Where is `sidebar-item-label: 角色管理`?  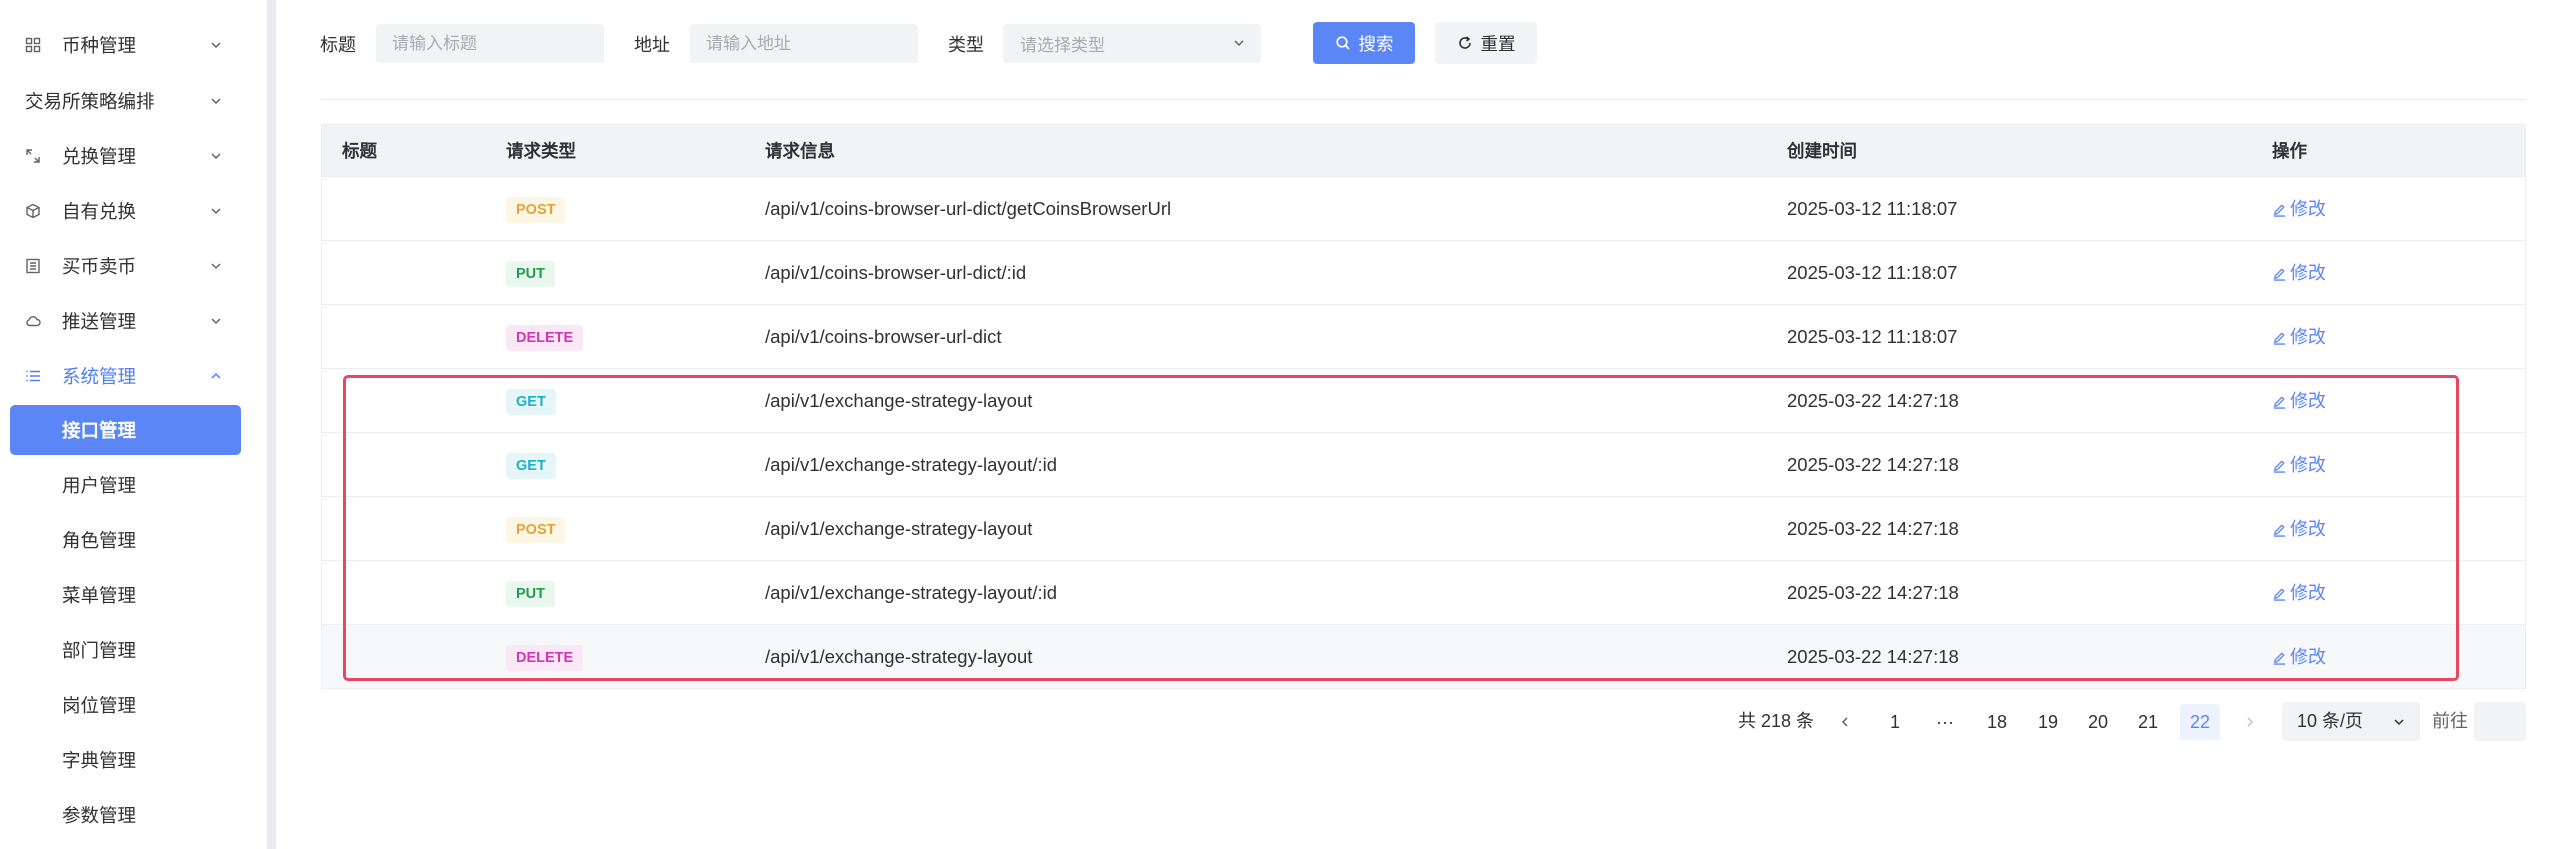 sidebar-item-label: 角色管理 is located at coordinates (99, 540).